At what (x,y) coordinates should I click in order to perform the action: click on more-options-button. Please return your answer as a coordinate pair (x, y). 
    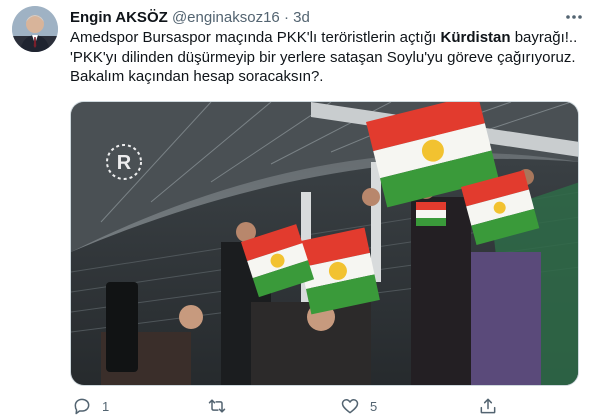
    Looking at the image, I should click on (574, 17).